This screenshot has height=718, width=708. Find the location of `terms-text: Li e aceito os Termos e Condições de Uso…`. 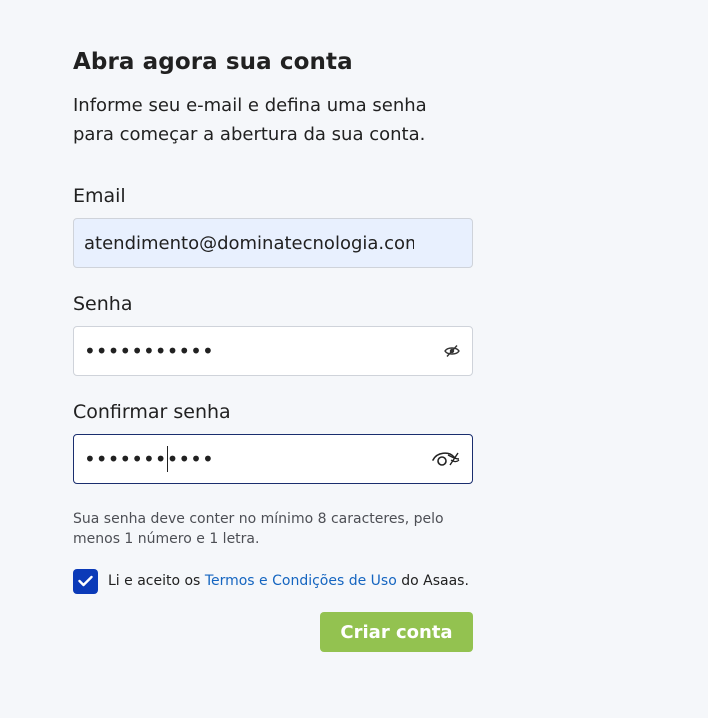

terms-text: Li e aceito os Termos e Condições de Uso… is located at coordinates (288, 581).